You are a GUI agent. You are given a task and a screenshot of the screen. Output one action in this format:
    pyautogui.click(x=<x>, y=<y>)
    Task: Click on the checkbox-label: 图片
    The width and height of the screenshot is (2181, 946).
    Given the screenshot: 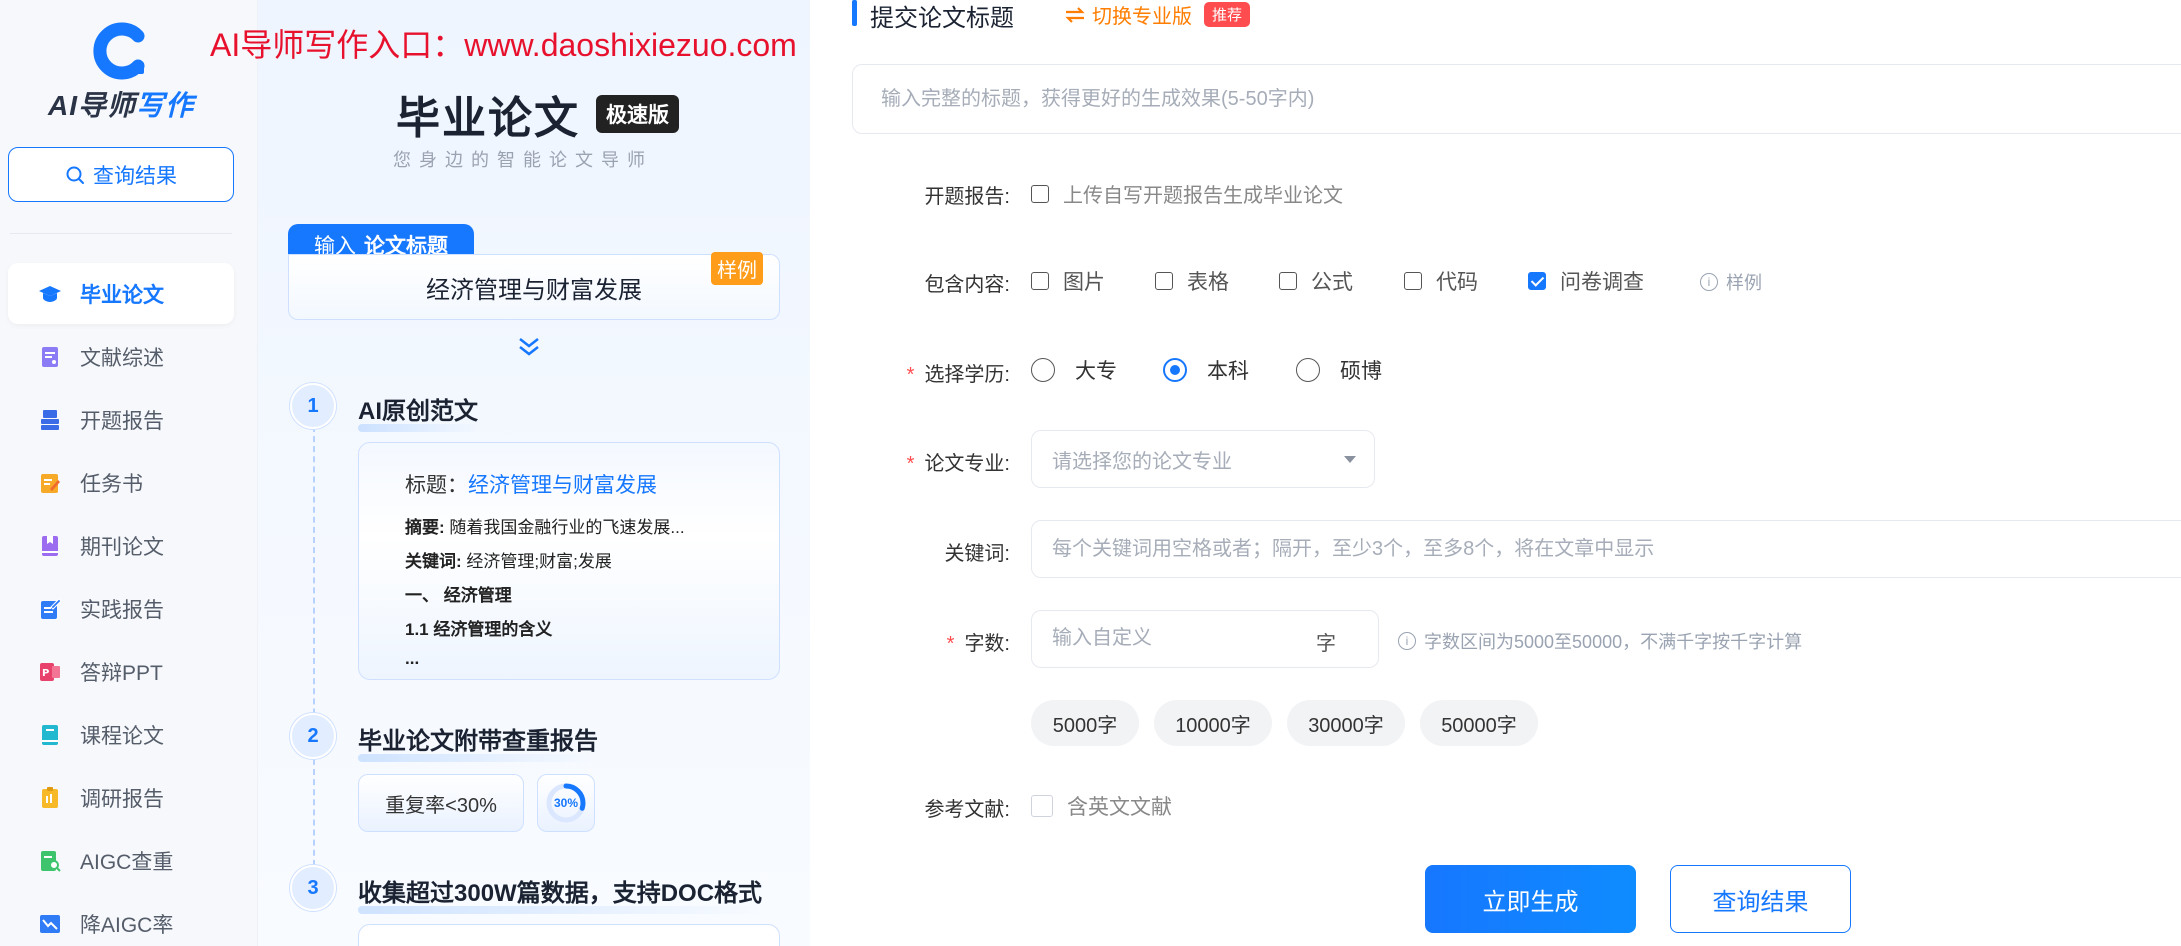 What is the action you would take?
    pyautogui.click(x=1084, y=282)
    